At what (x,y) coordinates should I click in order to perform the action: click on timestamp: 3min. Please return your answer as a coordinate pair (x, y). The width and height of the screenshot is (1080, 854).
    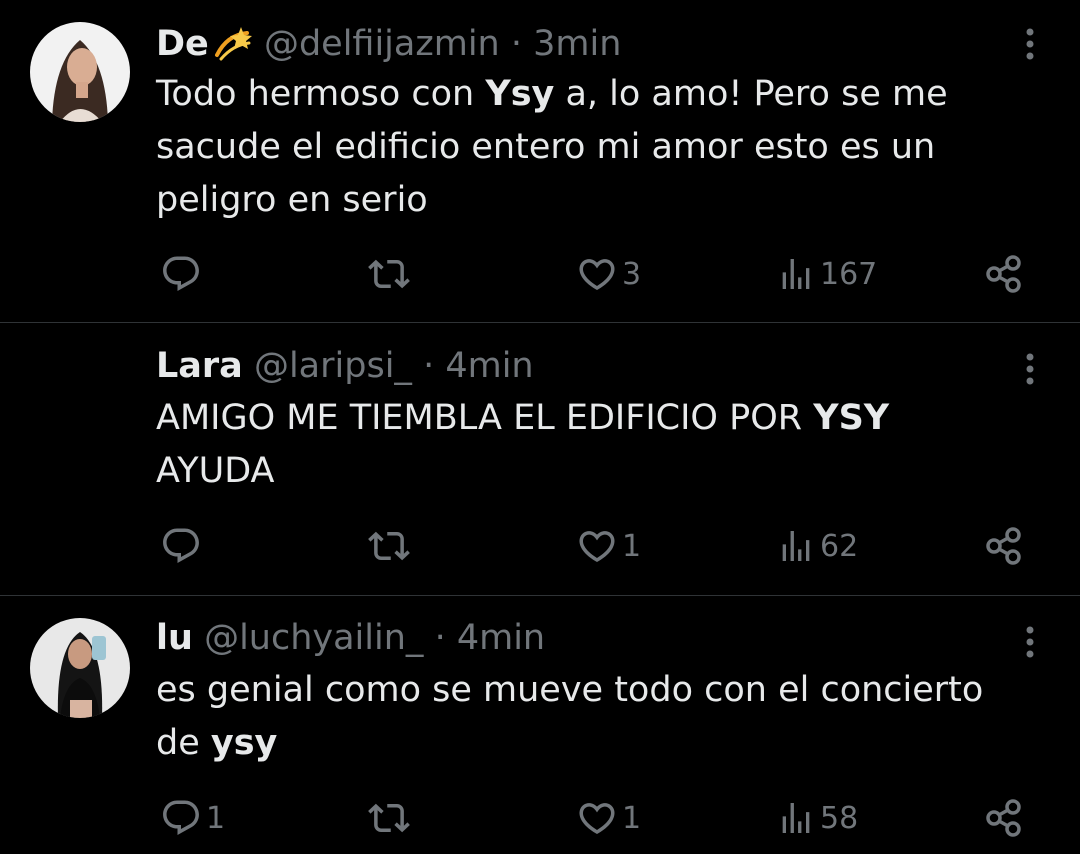
    Looking at the image, I should click on (577, 44).